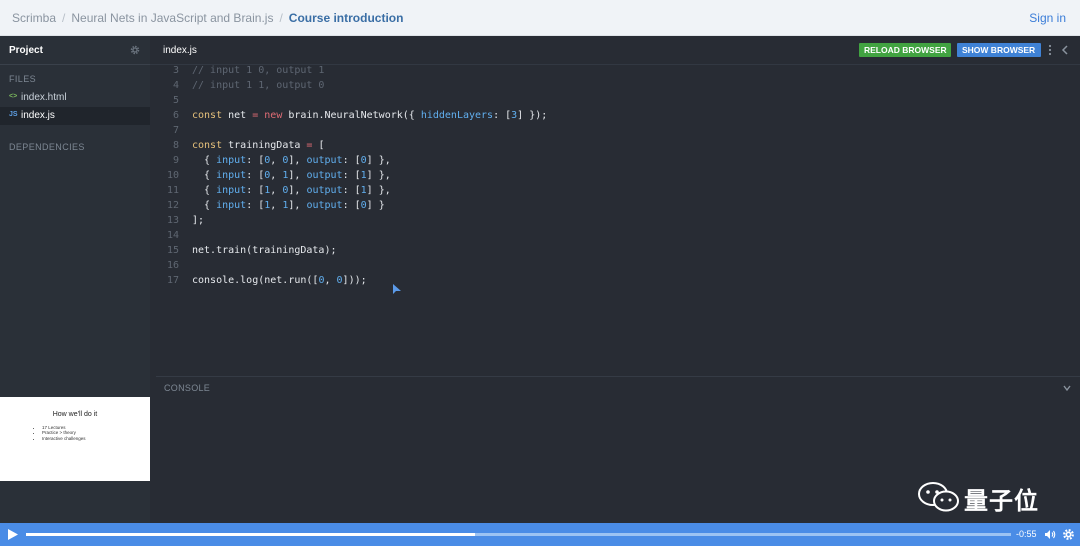 The height and width of the screenshot is (546, 1080). Describe the element at coordinates (1068, 534) in the screenshot. I see `settings-gear-icon` at that location.